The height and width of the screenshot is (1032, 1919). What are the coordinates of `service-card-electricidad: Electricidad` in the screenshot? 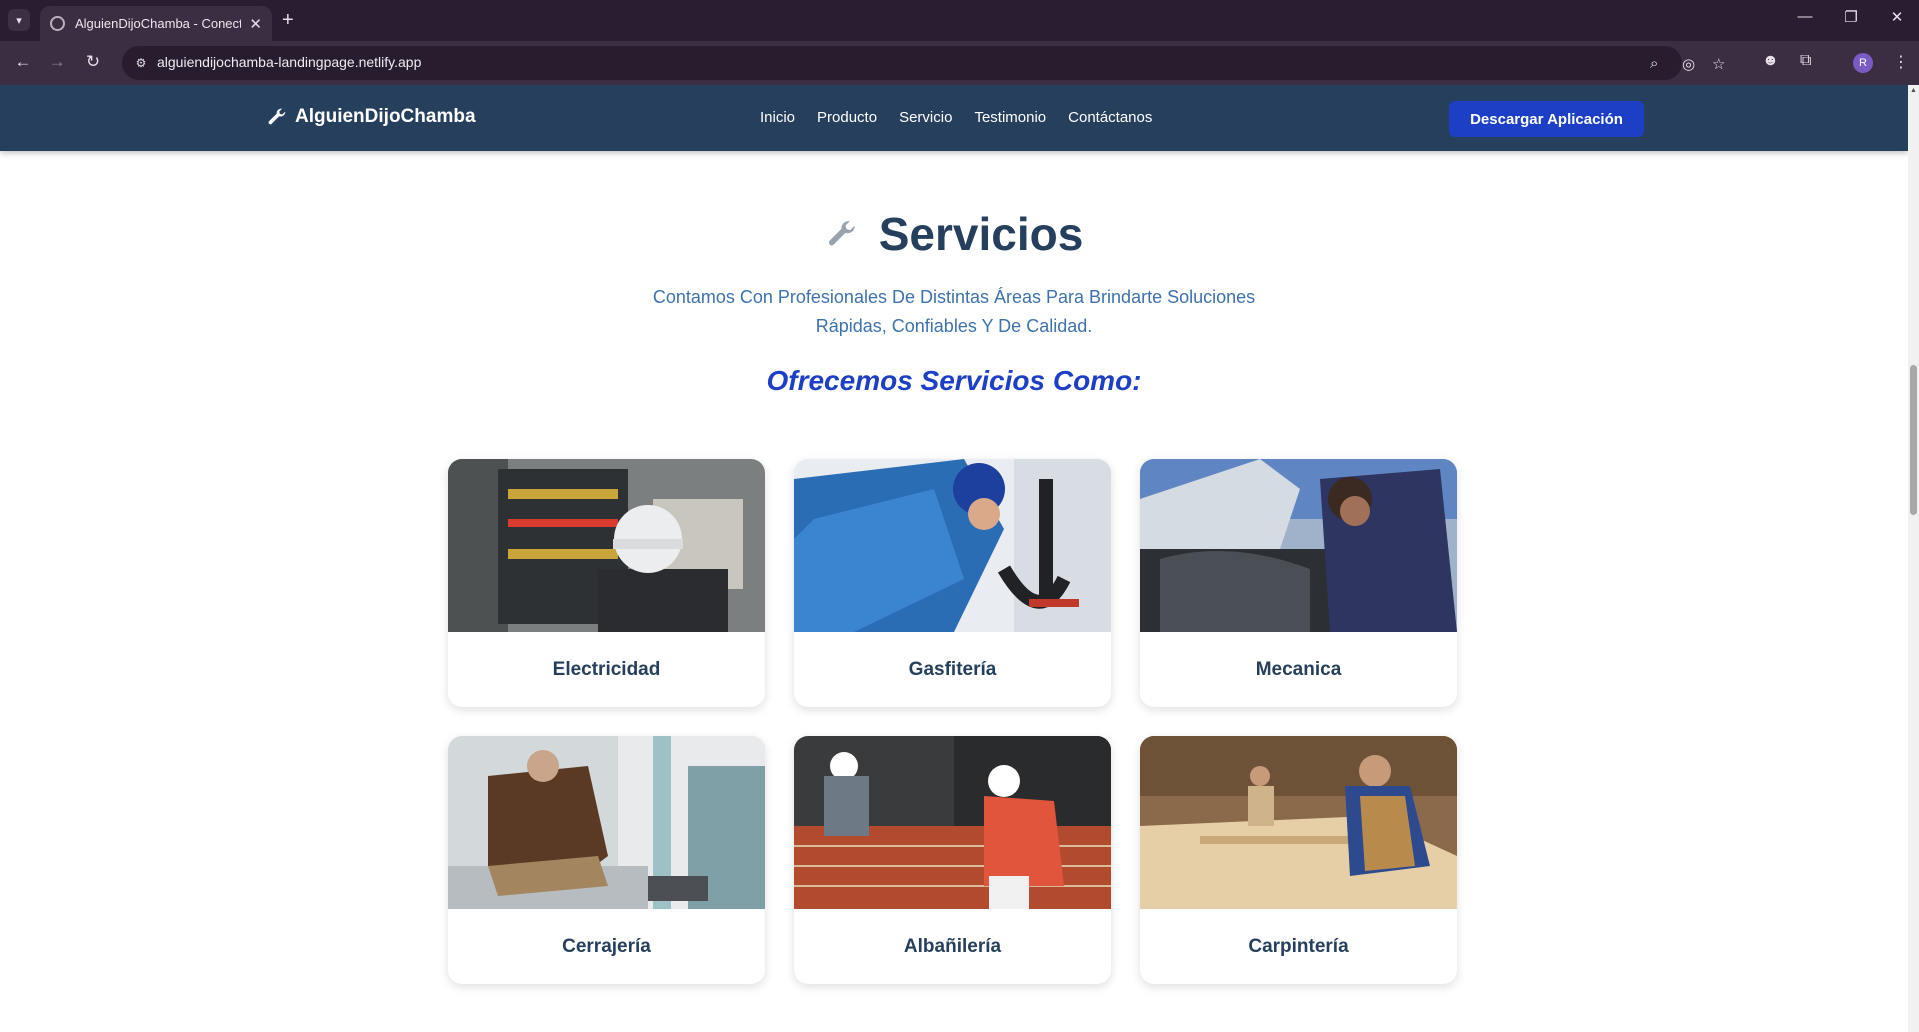 It's located at (606, 583).